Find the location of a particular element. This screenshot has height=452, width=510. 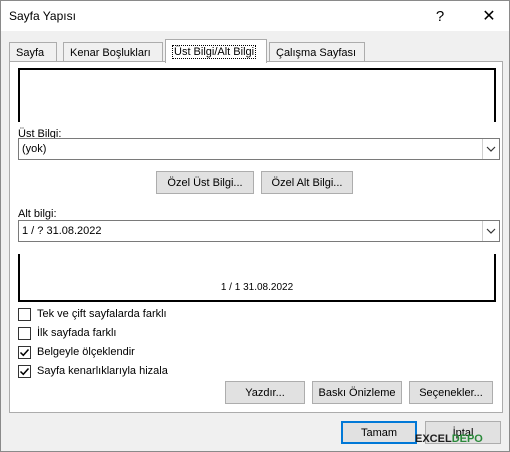

dialog-title: Sayfa Yapısı is located at coordinates (42, 16).